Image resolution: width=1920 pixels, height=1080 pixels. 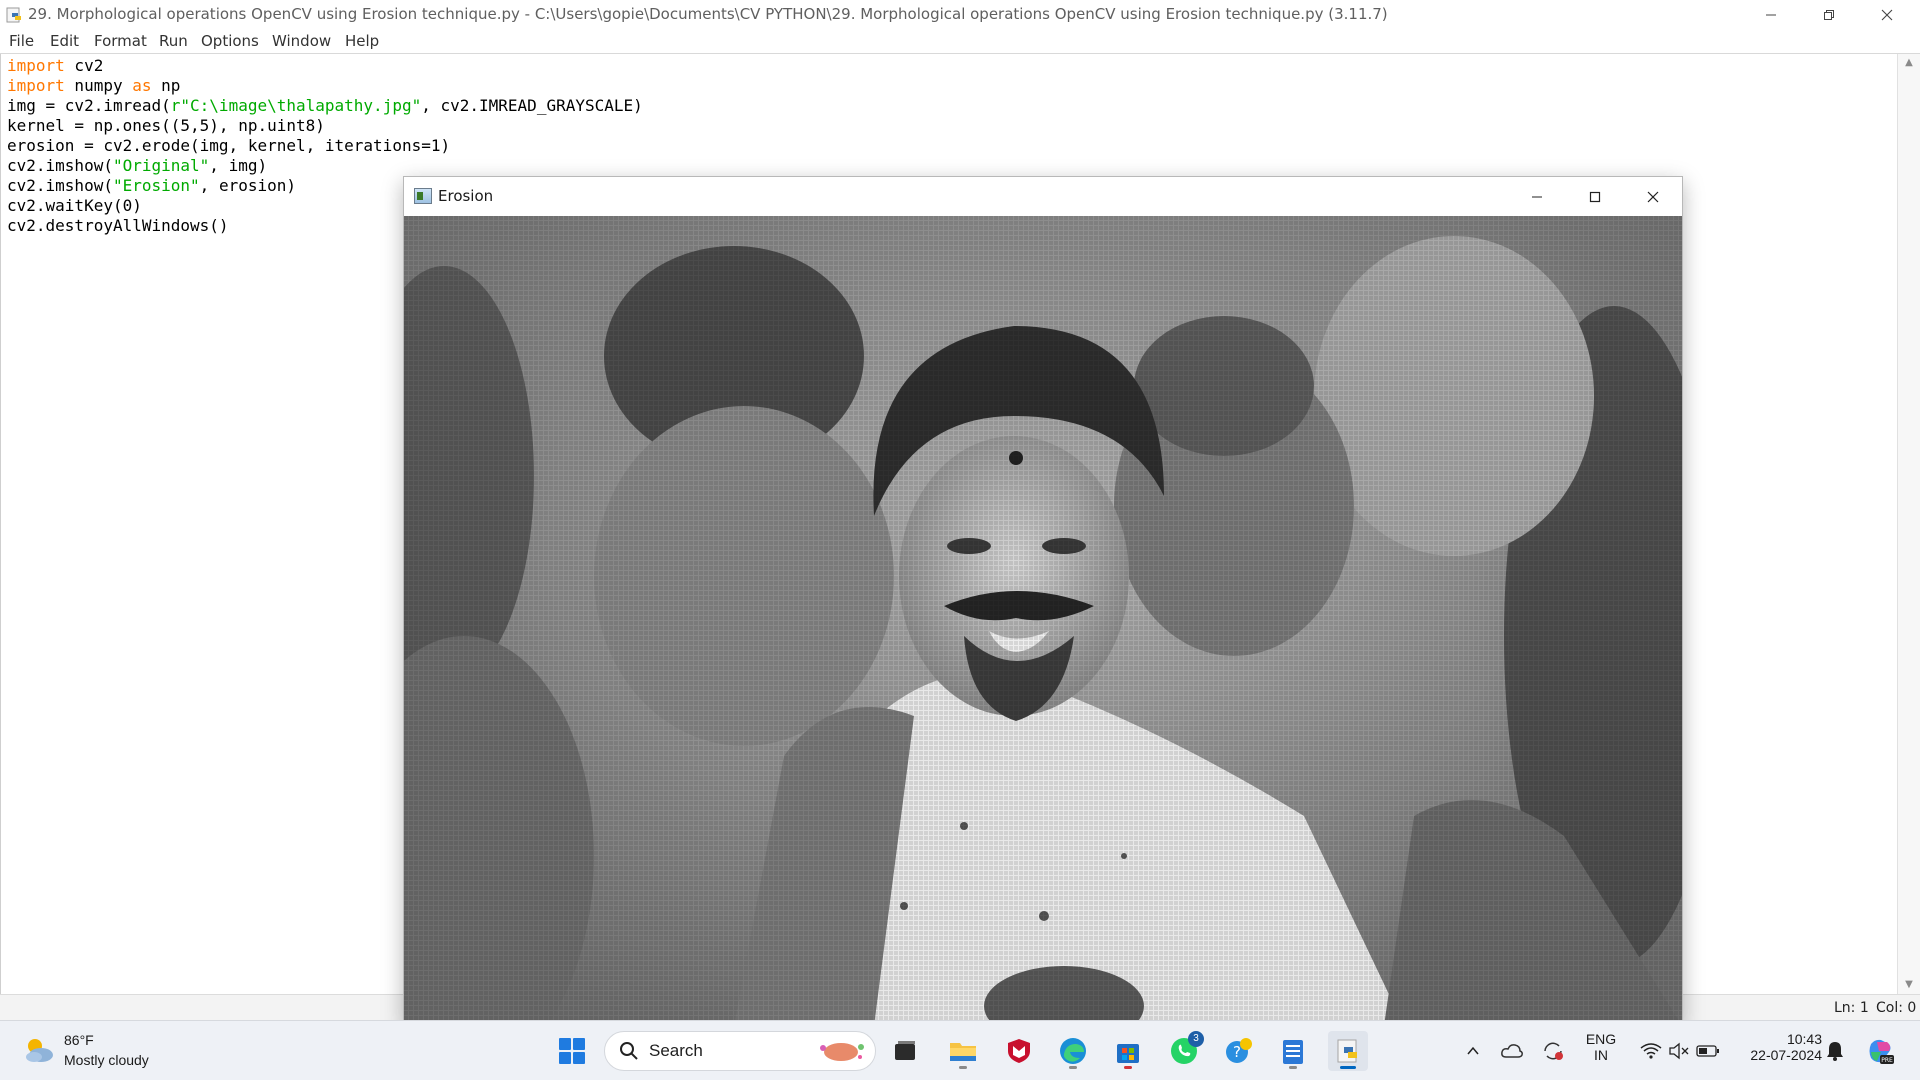 I want to click on restore-icon, so click(x=1829, y=14).